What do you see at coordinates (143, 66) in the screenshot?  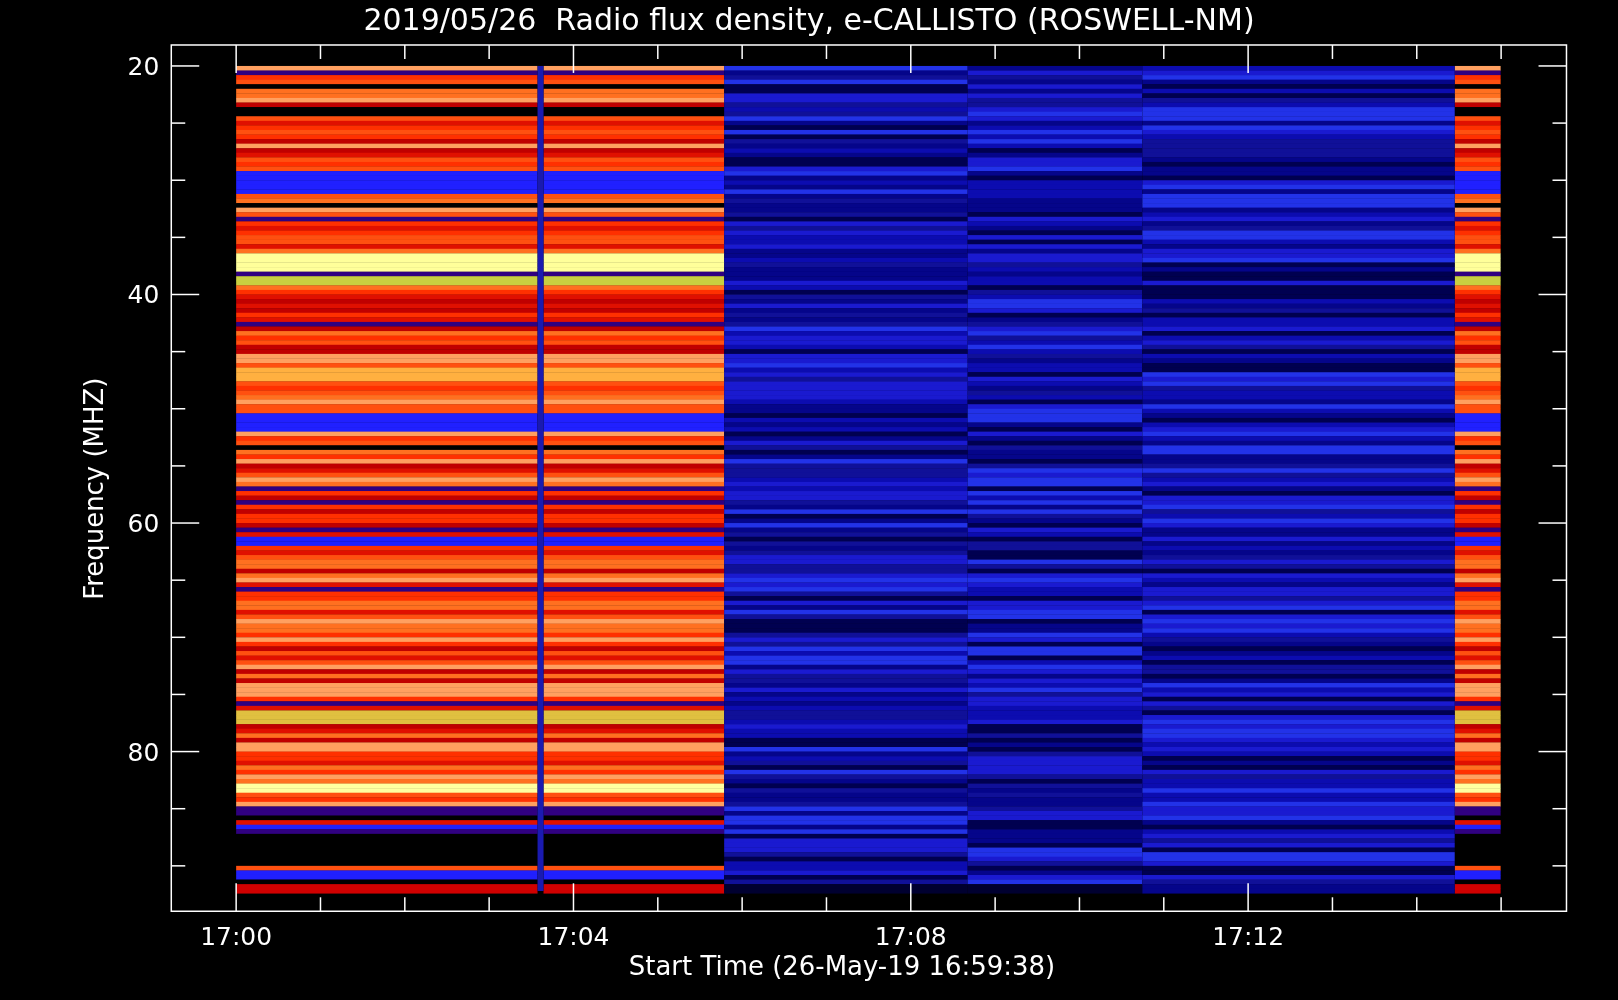 I see `tick-label: 20` at bounding box center [143, 66].